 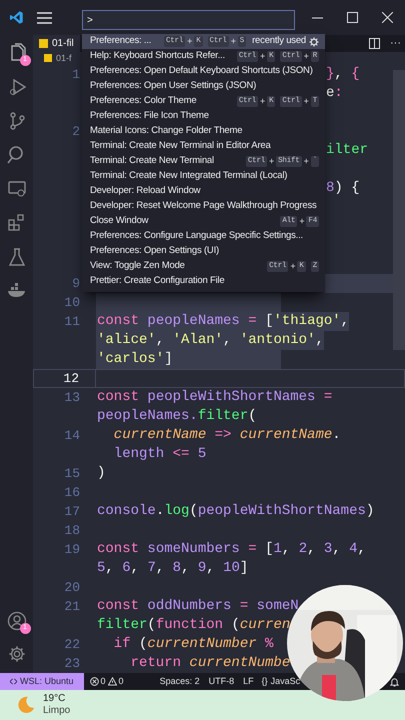 I want to click on code-line: 8) {, so click(x=343, y=188).